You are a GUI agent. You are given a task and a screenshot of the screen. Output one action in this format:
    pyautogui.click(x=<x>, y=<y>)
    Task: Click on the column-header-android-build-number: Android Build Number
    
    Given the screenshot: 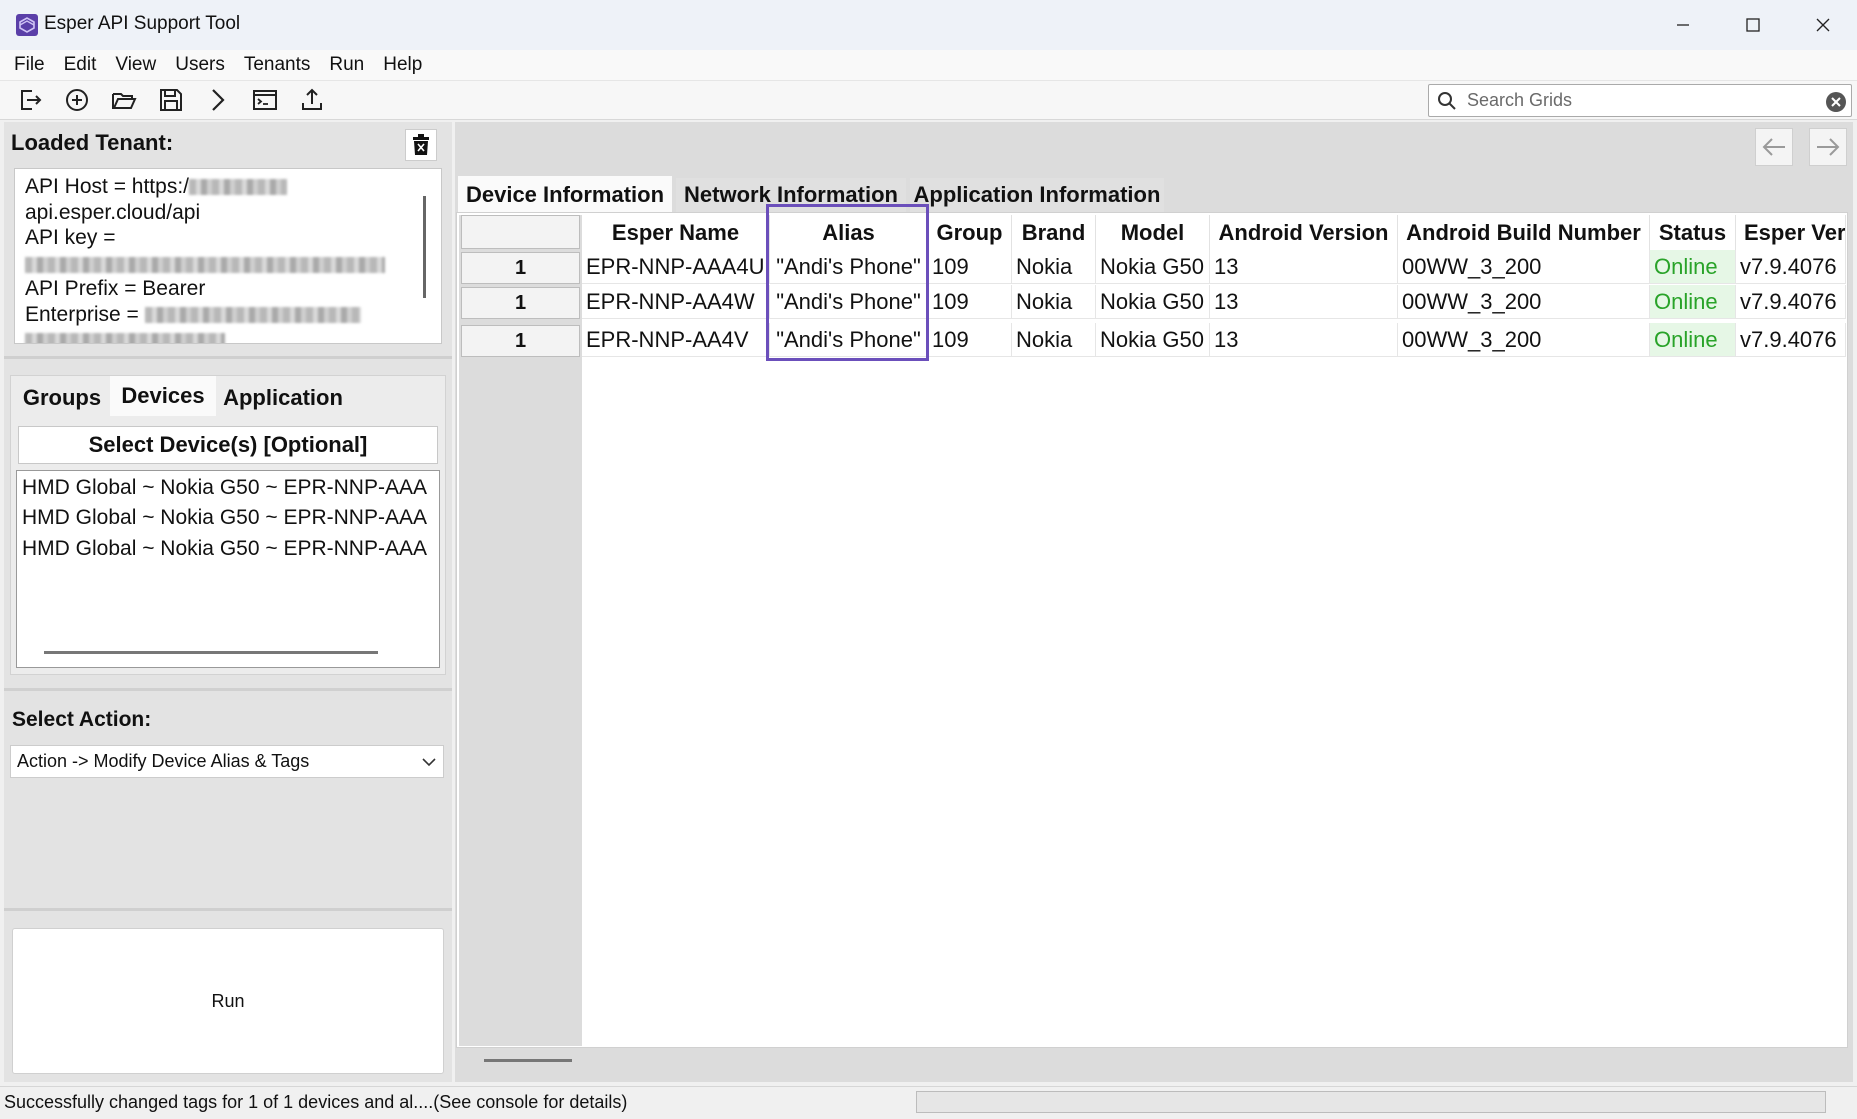 What is the action you would take?
    pyautogui.click(x=1524, y=233)
    